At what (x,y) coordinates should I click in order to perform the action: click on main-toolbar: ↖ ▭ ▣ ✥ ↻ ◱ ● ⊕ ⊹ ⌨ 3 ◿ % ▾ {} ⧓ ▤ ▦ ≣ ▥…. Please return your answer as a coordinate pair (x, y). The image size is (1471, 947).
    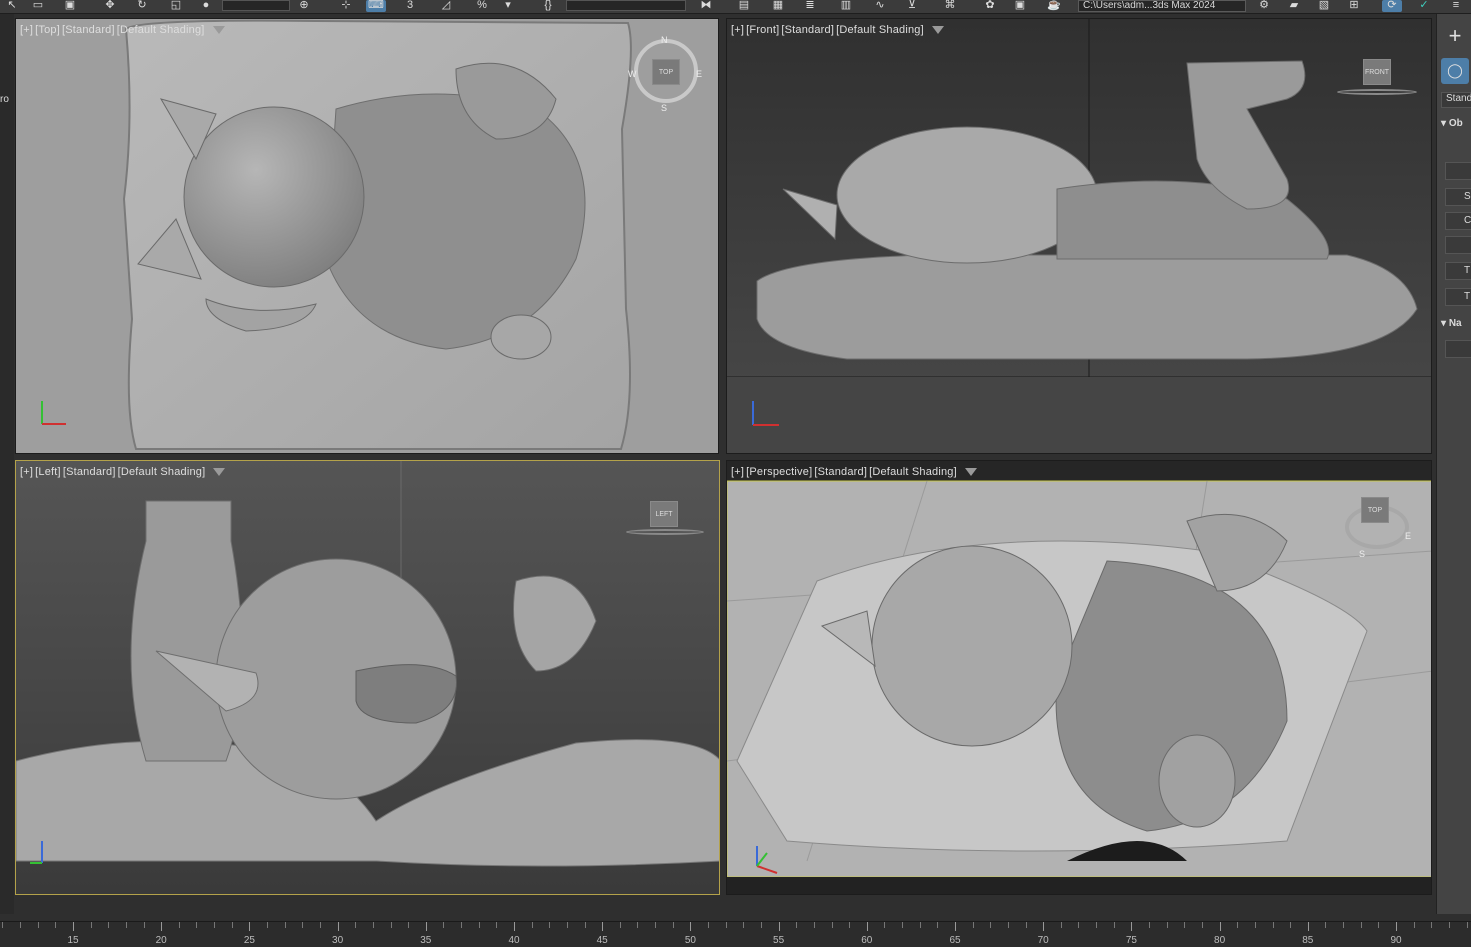
    Looking at the image, I should click on (735, 7).